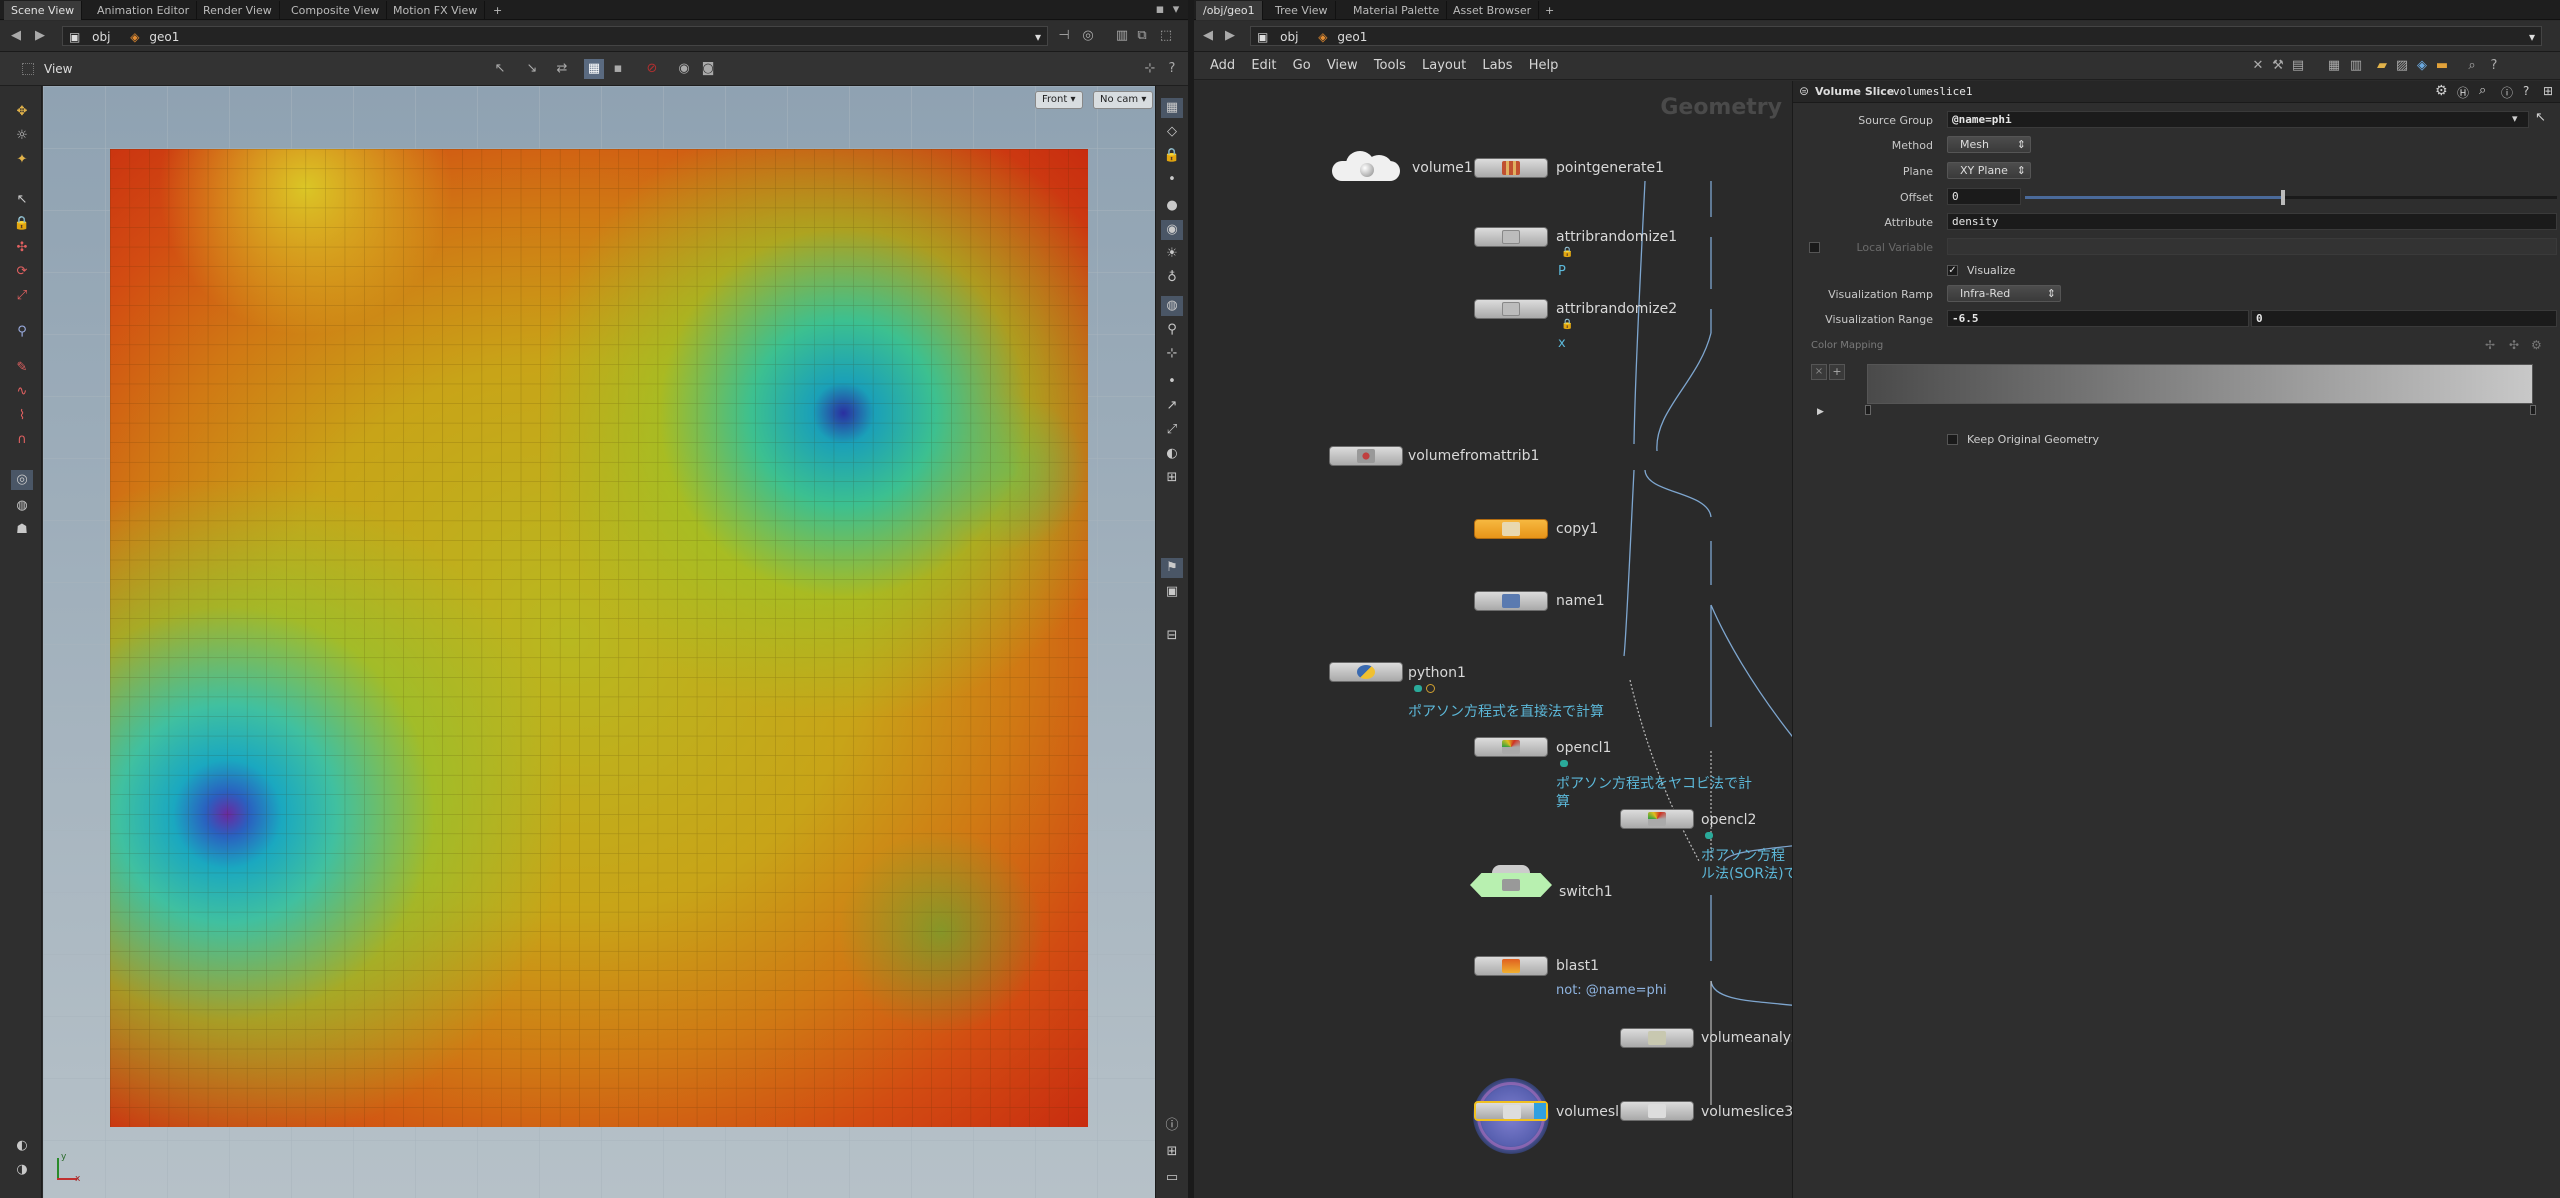 Image resolution: width=2560 pixels, height=1198 pixels. I want to click on display-grid-icon: ⊞, so click(1172, 478).